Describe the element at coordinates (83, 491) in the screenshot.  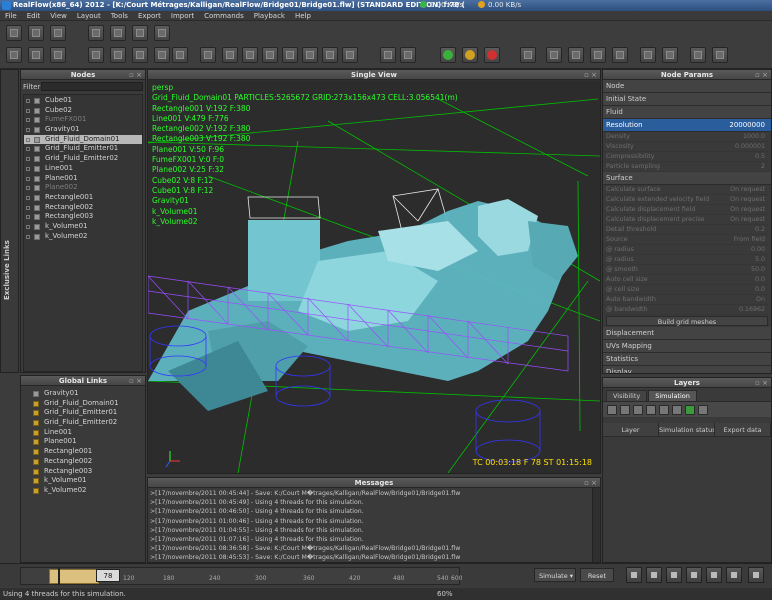
I see `global-link-item: k_Volume02` at that location.